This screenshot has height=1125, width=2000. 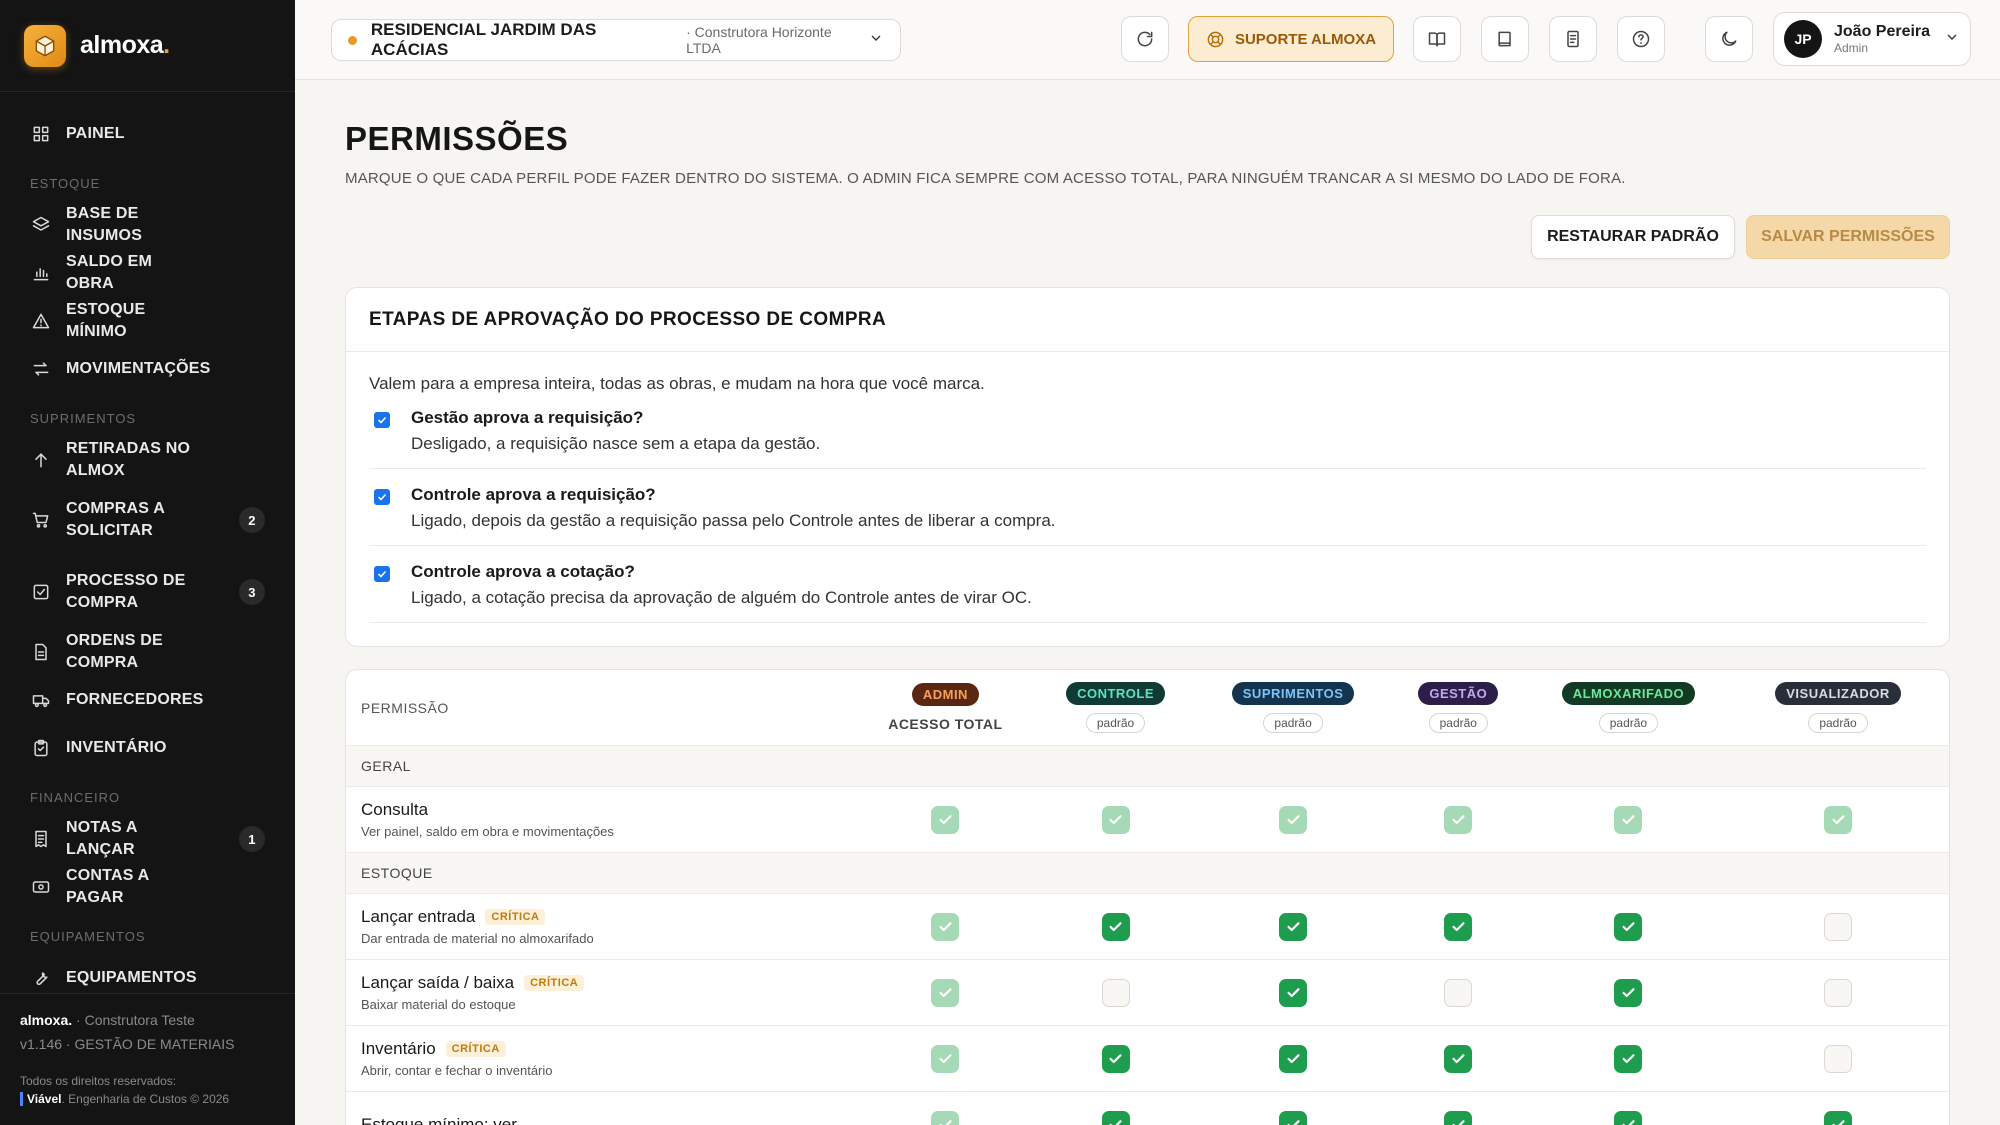 What do you see at coordinates (147, 273) in the screenshot?
I see `sidebar-item-saldo-em-obra: SALDO EM OBRA` at bounding box center [147, 273].